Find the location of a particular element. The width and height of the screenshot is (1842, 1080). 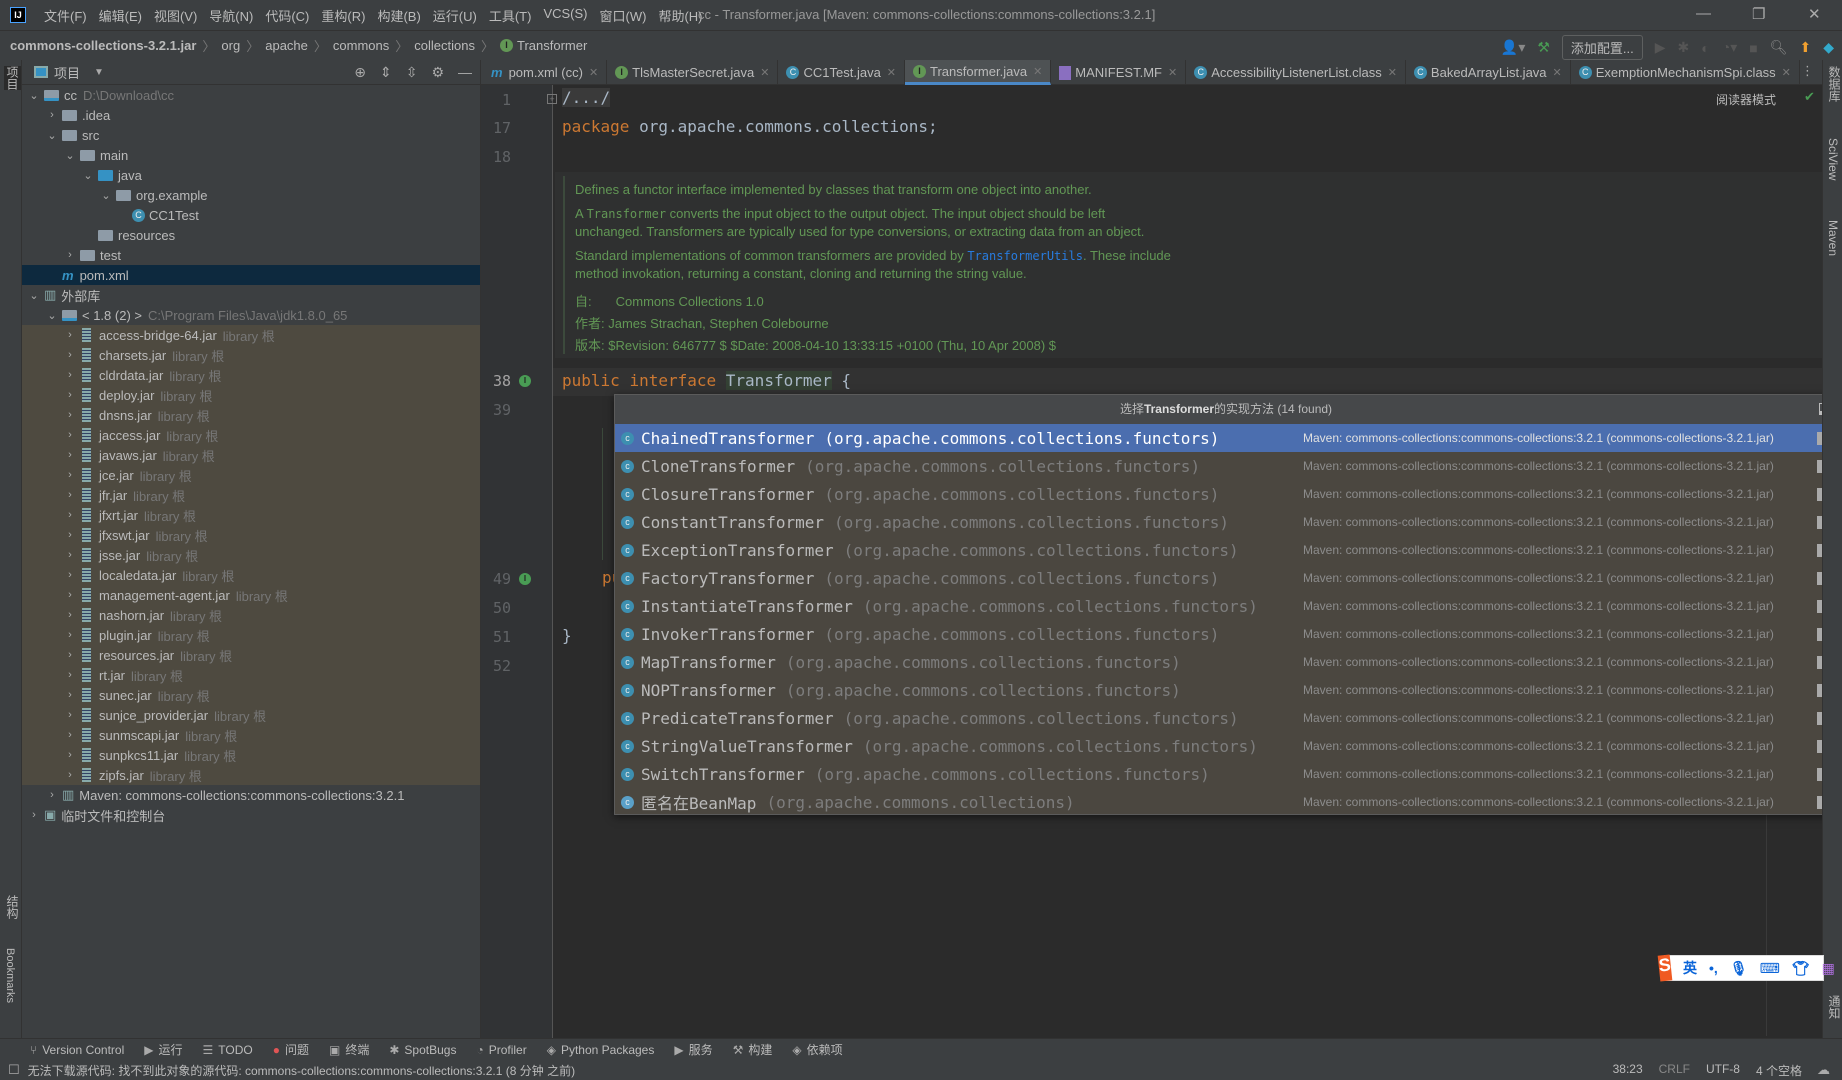

menu-item: 编辑(E) is located at coordinates (120, 15).